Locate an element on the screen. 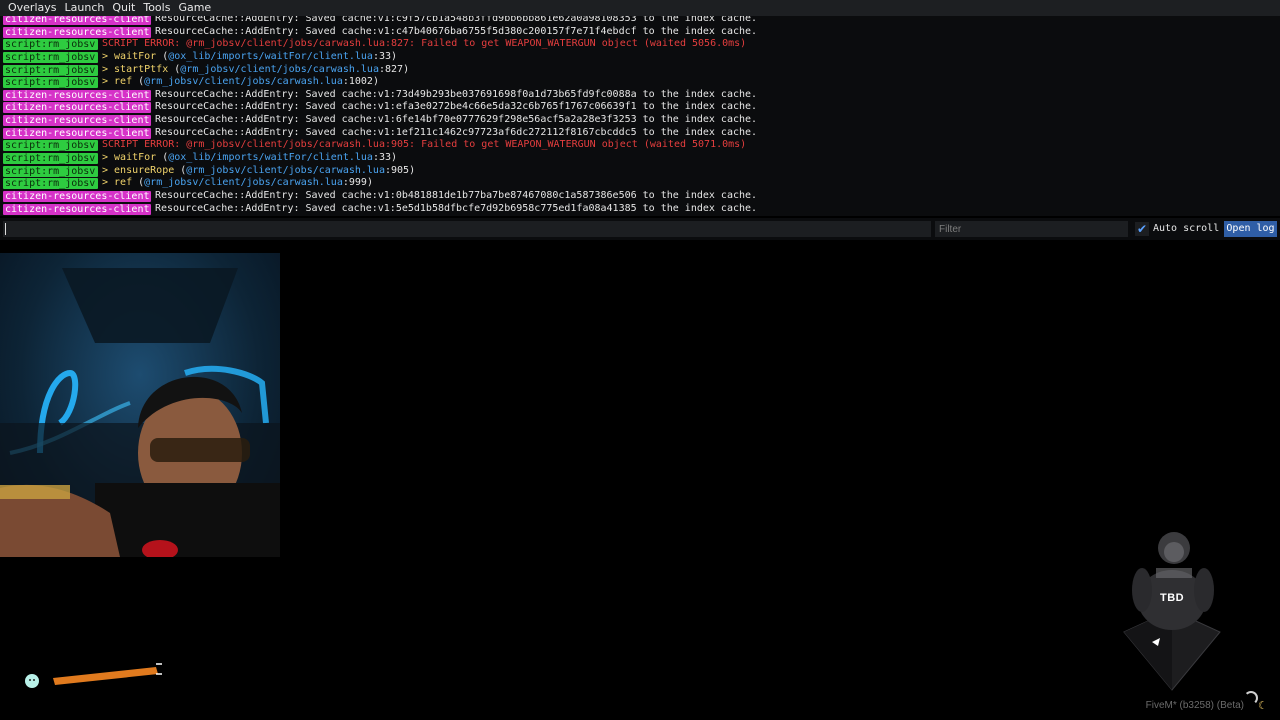  tbd-logo-label: TBD is located at coordinates (1172, 598).